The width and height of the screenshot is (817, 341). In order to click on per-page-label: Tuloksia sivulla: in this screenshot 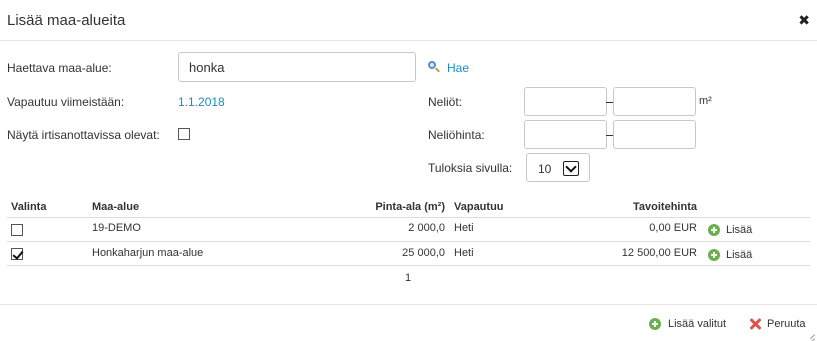, I will do `click(470, 168)`.